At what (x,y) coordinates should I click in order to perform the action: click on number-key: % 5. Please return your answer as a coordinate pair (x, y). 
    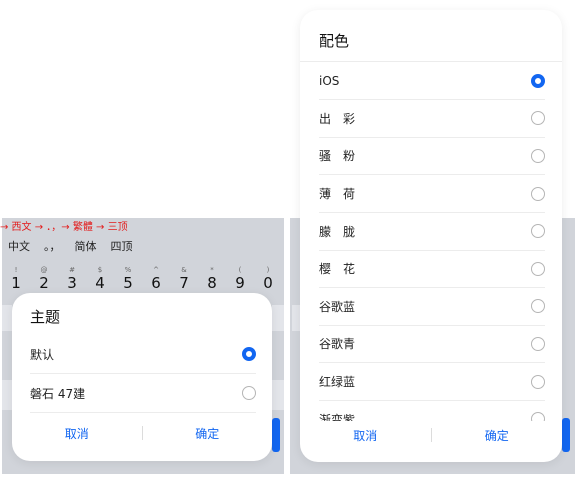
    Looking at the image, I should click on (128, 277).